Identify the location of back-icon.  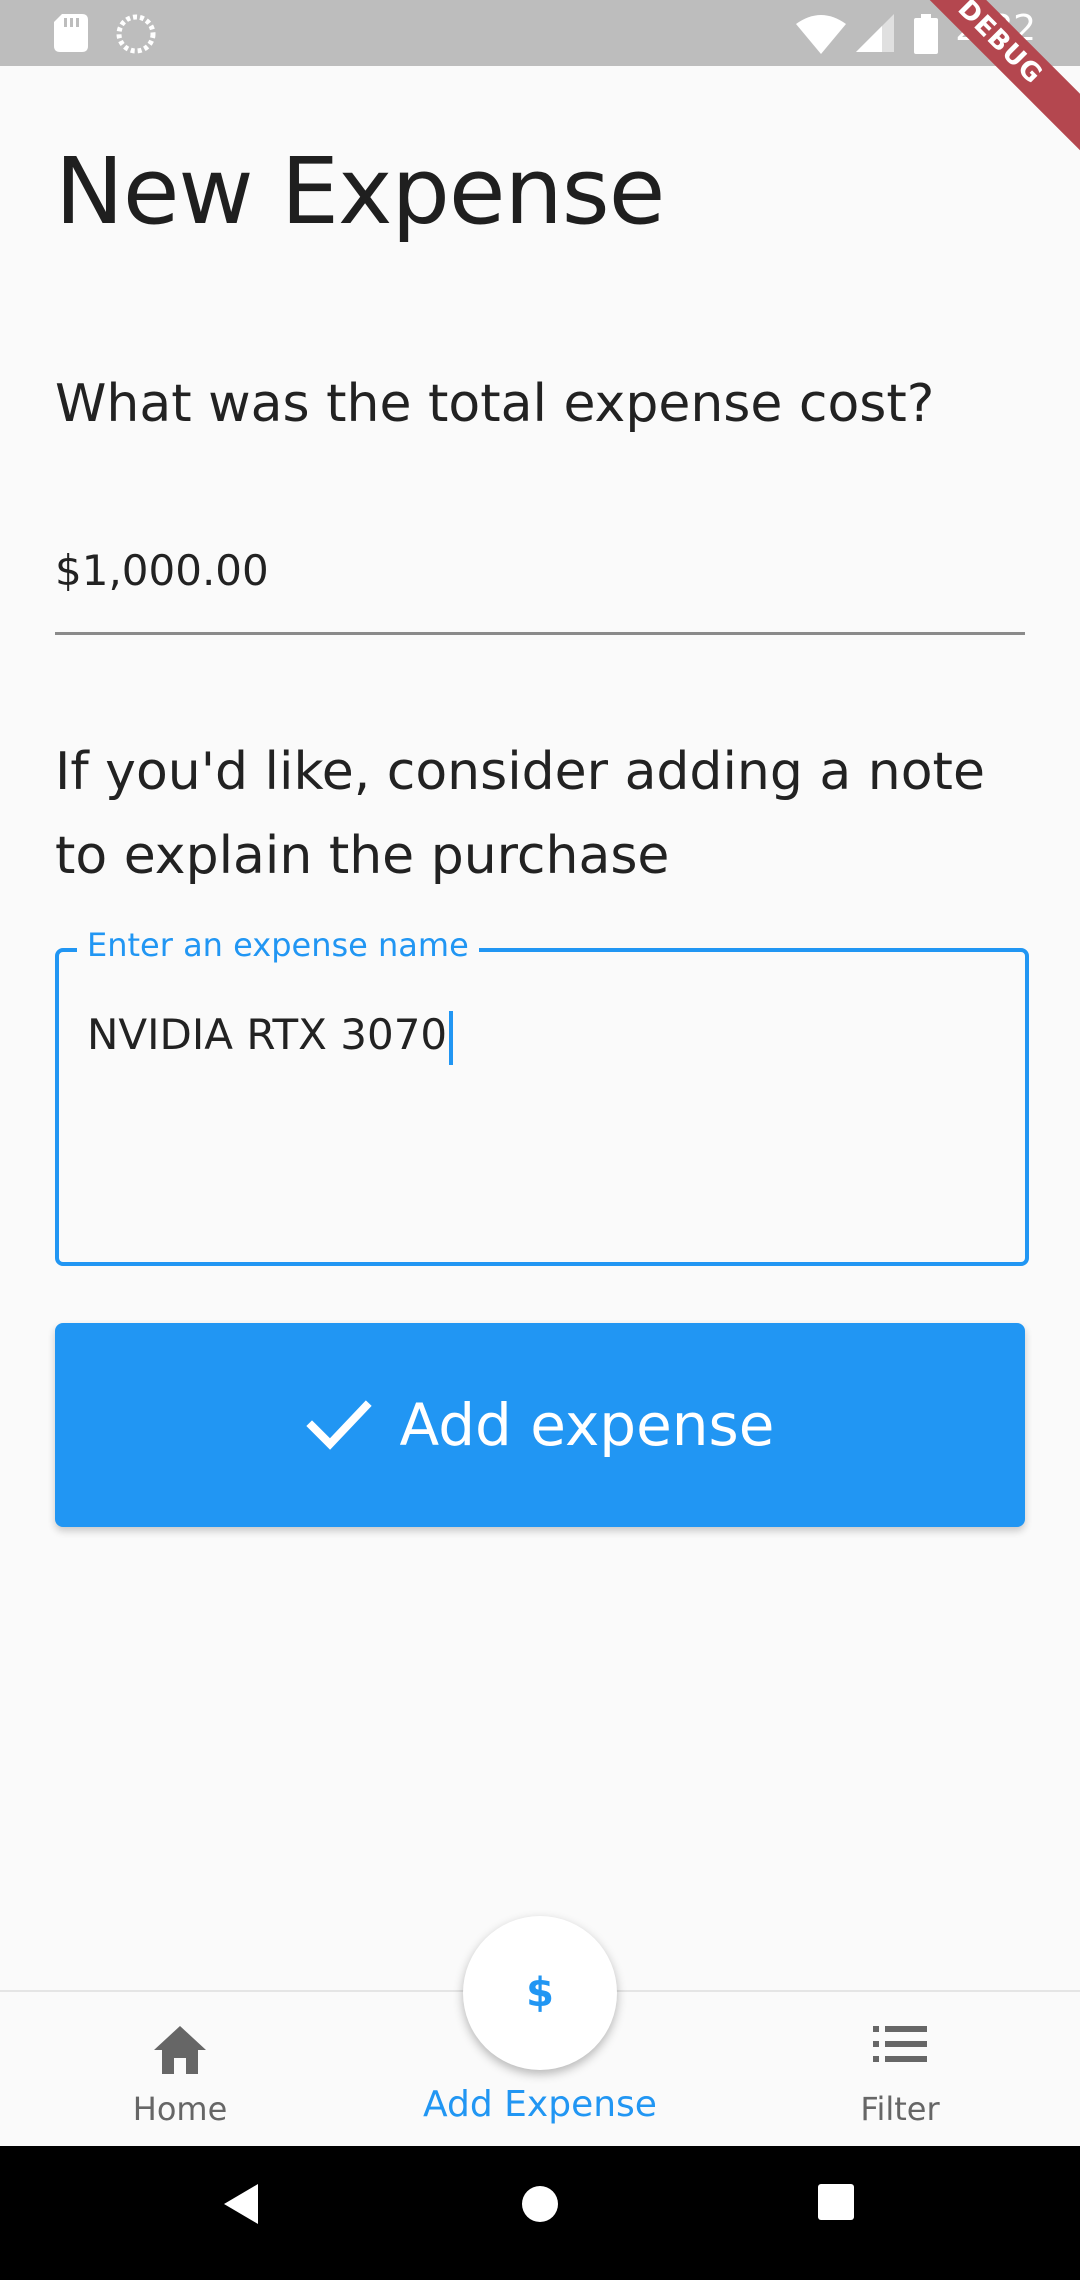
(241, 2206).